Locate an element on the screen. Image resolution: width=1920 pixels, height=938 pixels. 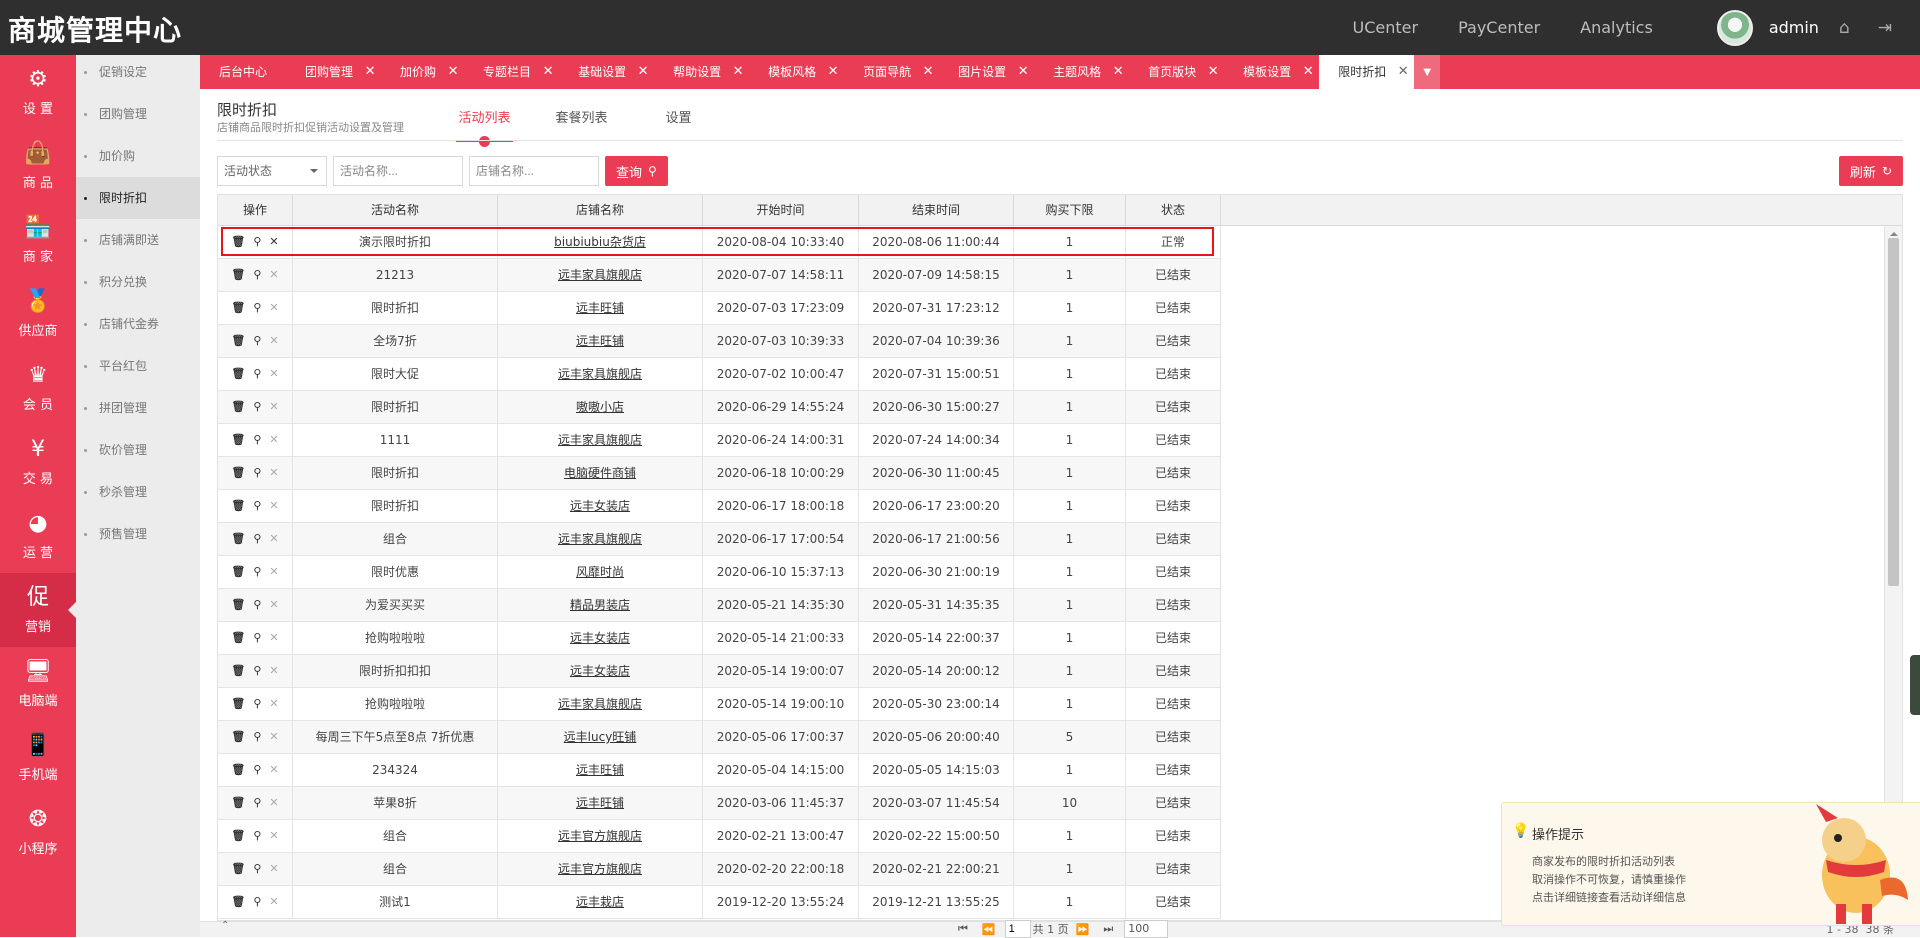
tab: 团购管理 ✕ is located at coordinates (333, 72).